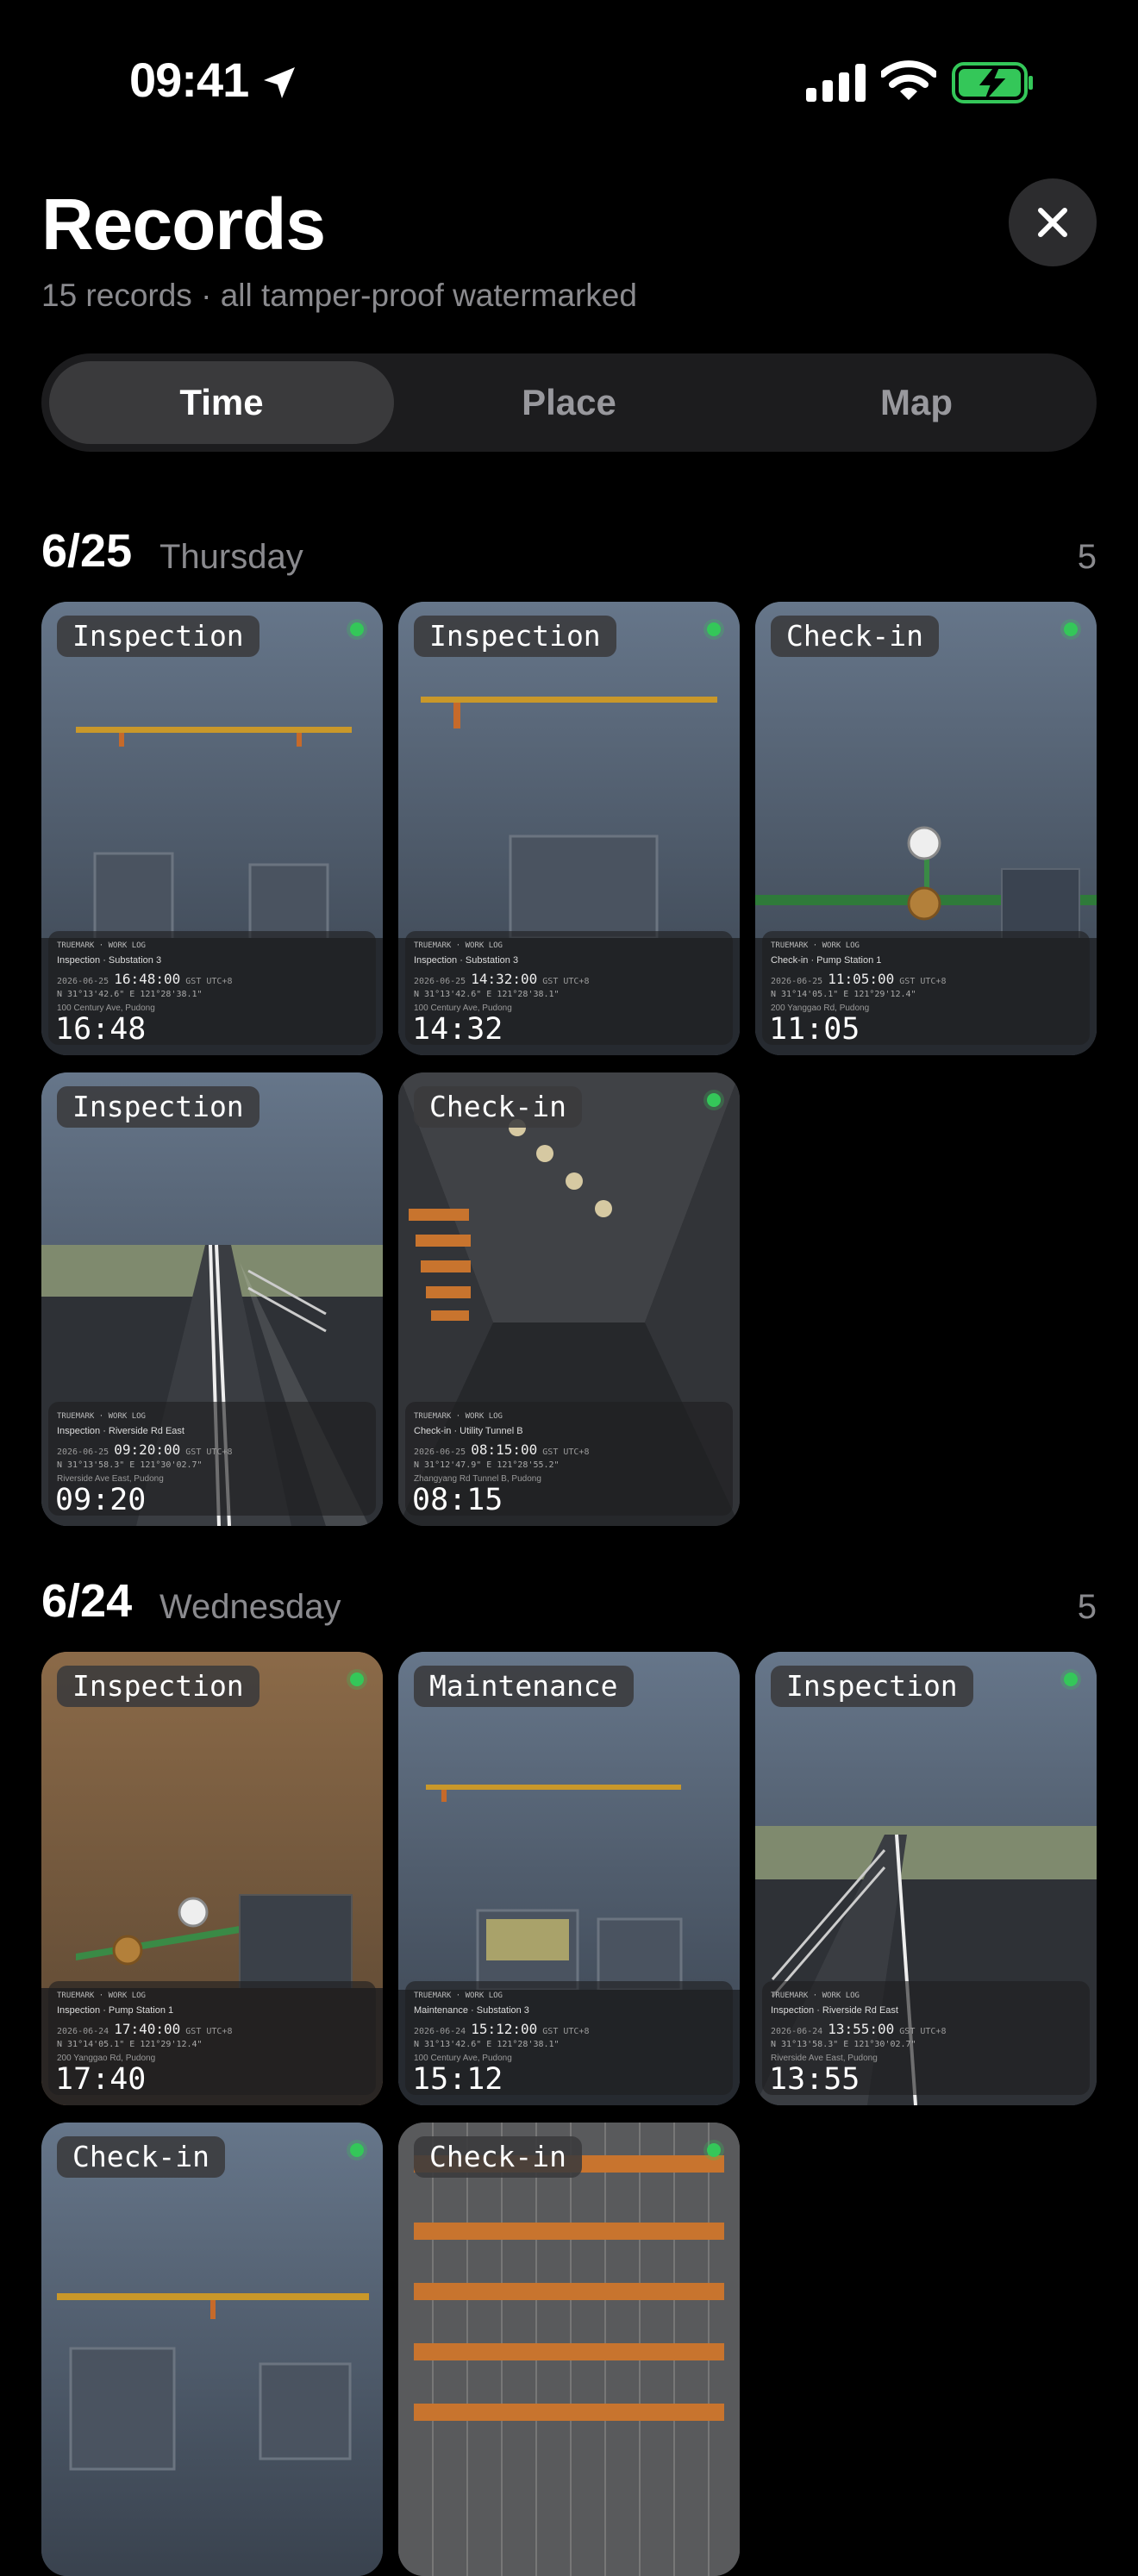 This screenshot has height=2576, width=1138. What do you see at coordinates (101, 2079) in the screenshot?
I see `record-time: 17:40` at bounding box center [101, 2079].